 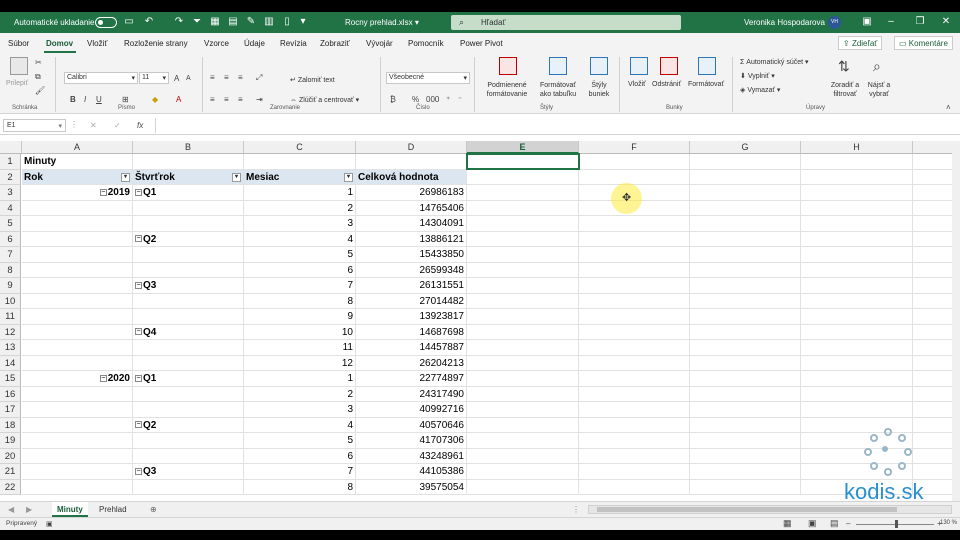 I want to click on bold-icon: B, so click(x=73, y=99).